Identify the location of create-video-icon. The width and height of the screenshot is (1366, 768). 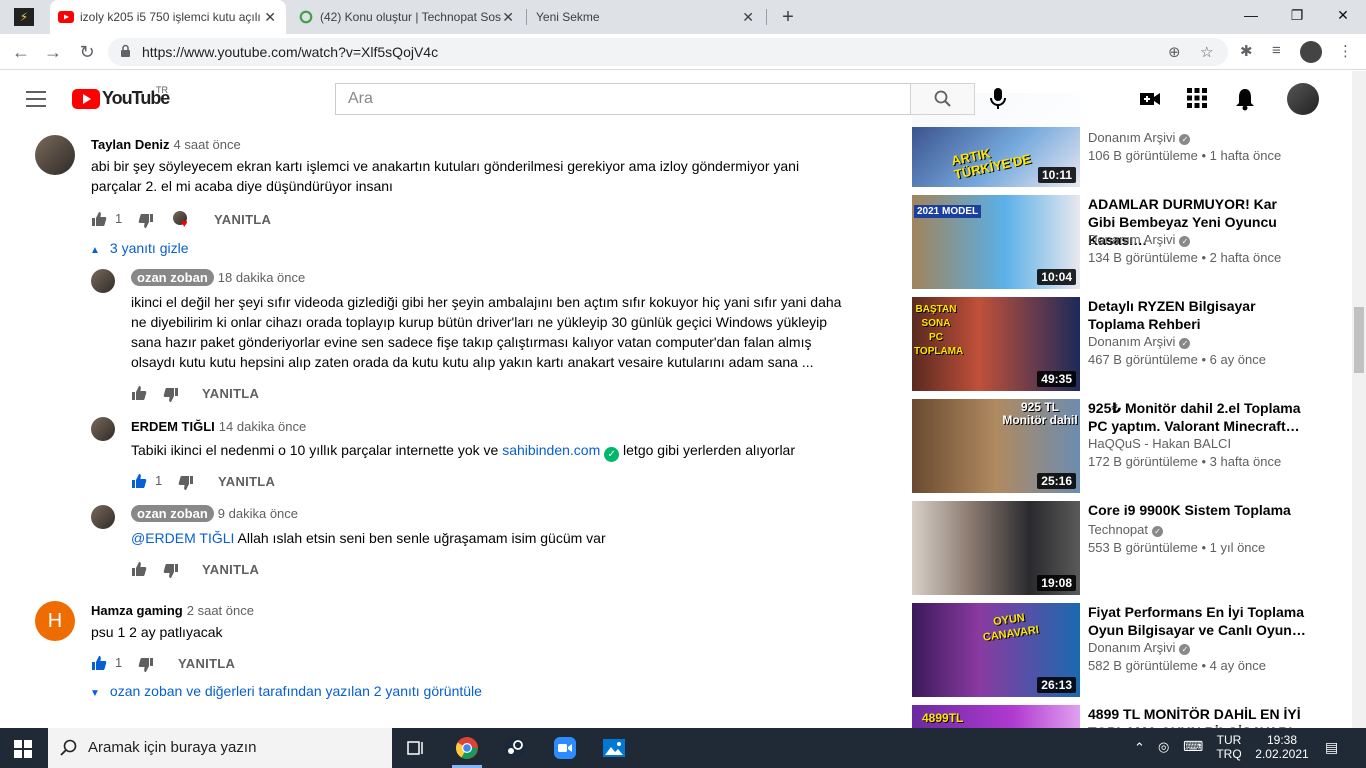
(1150, 99).